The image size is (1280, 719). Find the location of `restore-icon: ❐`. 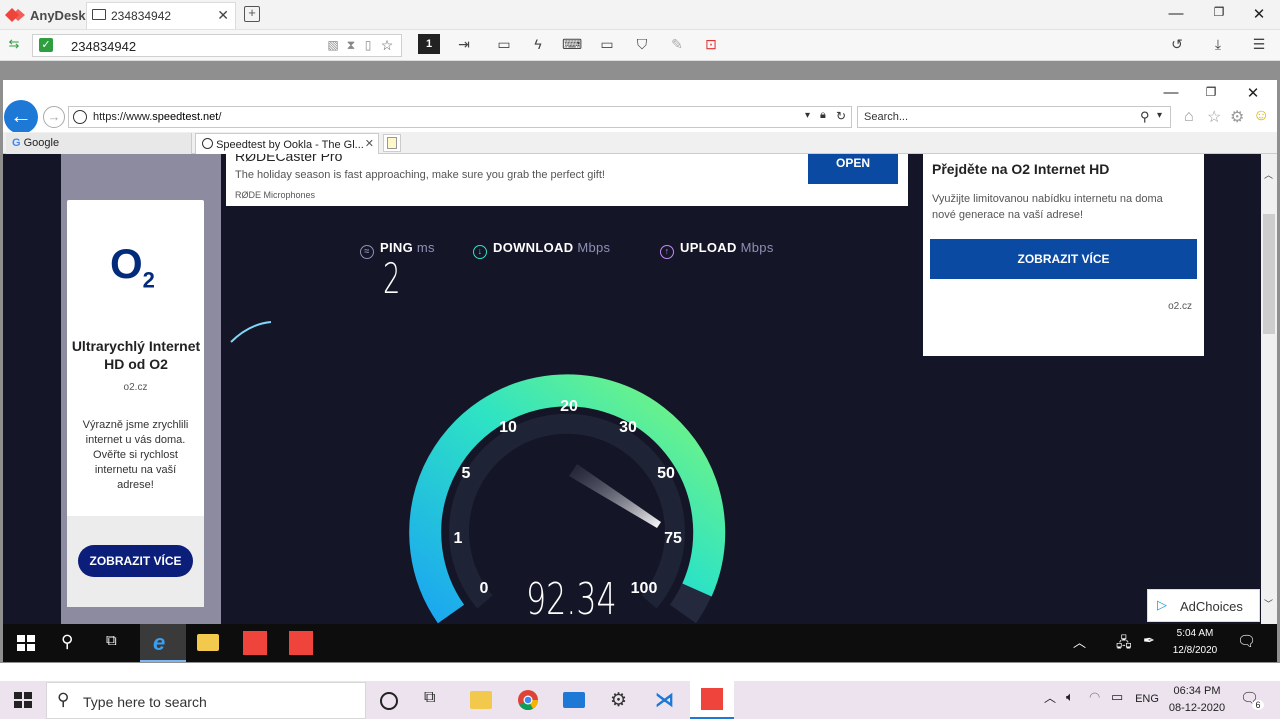

restore-icon: ❐ is located at coordinates (1219, 12).